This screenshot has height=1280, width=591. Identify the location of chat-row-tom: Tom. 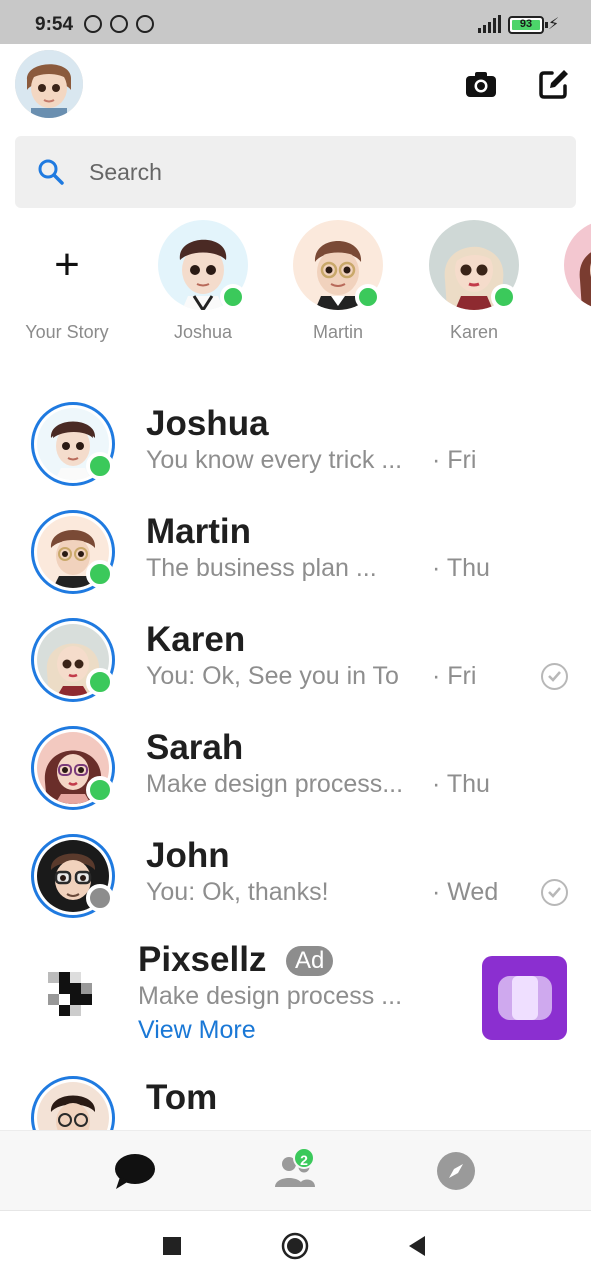
(295, 1097).